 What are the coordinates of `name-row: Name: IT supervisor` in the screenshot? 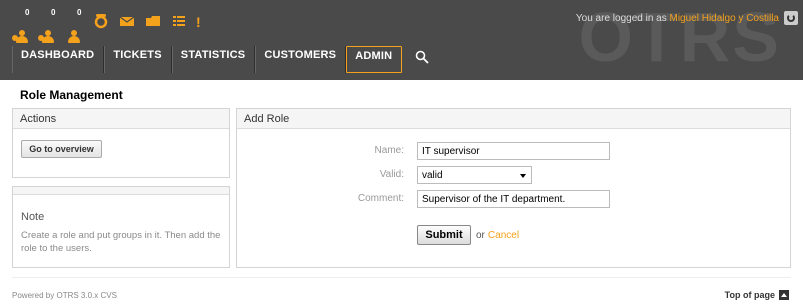 It's located at (514, 152).